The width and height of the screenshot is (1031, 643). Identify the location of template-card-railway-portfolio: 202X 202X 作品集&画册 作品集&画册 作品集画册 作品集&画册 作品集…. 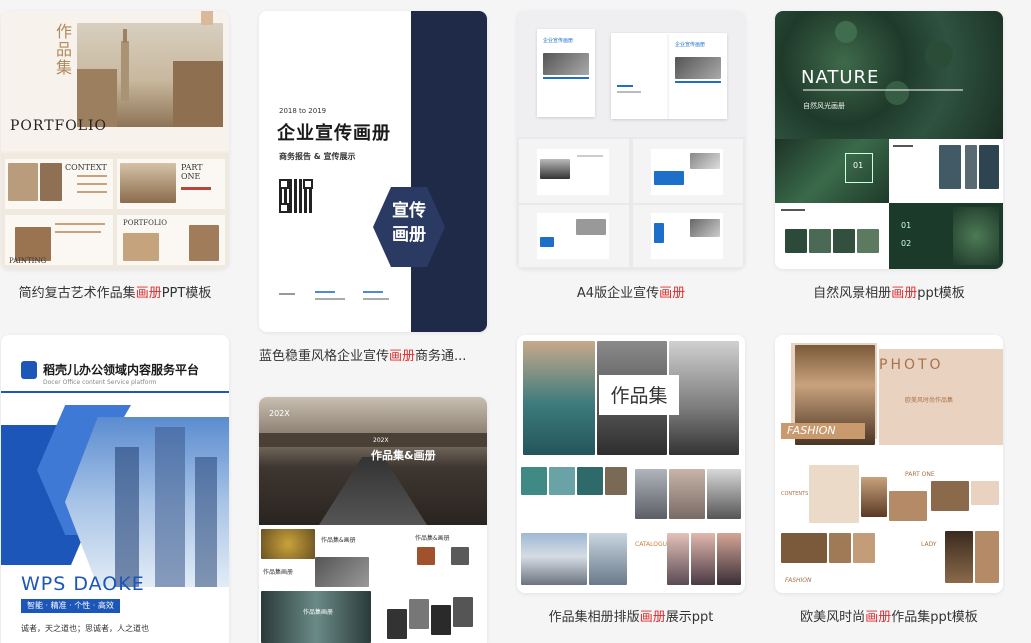
(373, 520).